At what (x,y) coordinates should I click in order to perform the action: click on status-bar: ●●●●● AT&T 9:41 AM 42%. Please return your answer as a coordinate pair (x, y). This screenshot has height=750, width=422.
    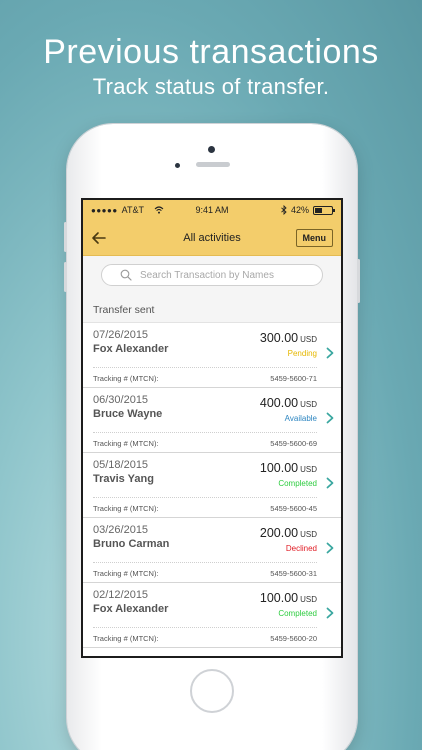
    Looking at the image, I should click on (212, 210).